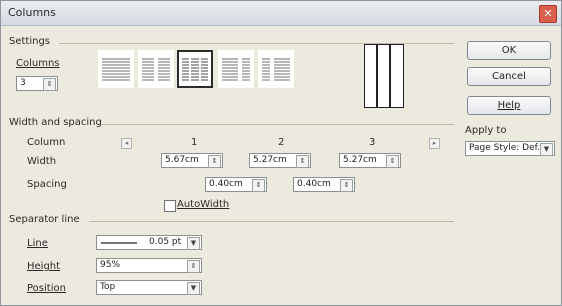  Describe the element at coordinates (44, 219) in the screenshot. I see `separator-group-label: Separator line` at that location.